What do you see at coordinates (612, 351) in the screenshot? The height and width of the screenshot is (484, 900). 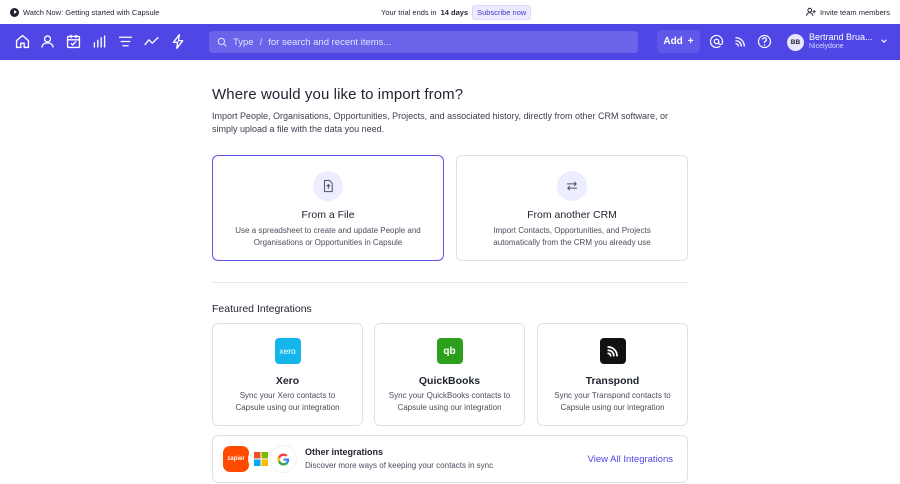 I see `transpond-logo` at bounding box center [612, 351].